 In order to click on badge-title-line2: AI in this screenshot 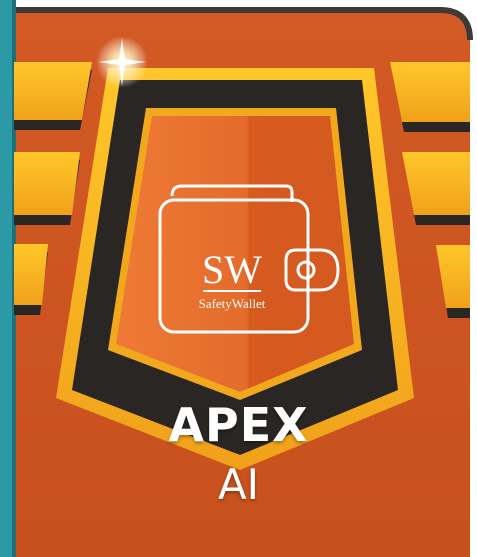, I will do `click(238, 484)`.